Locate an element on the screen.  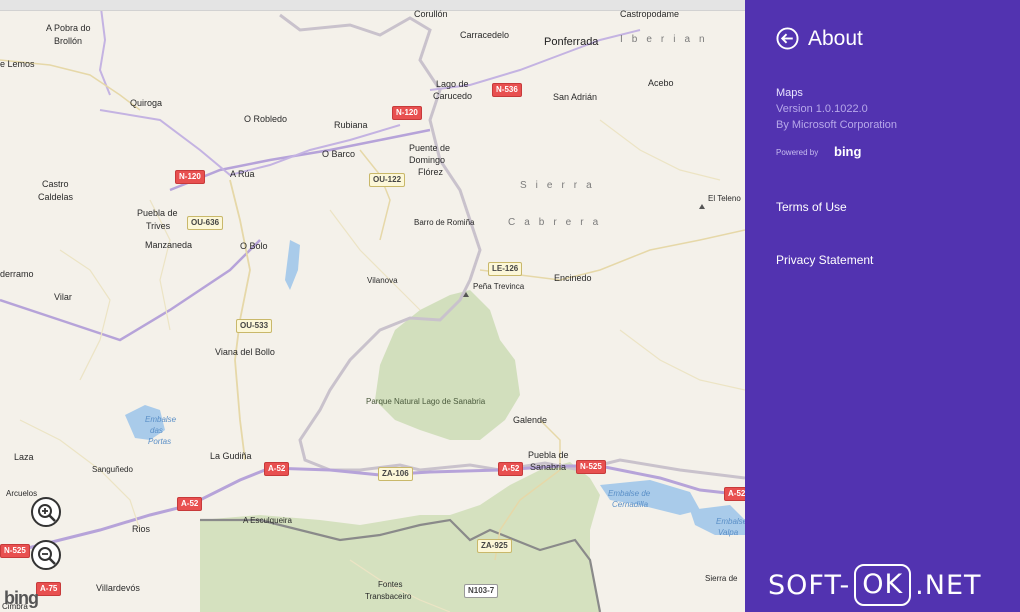
town-label: Encinedo is located at coordinates (573, 278).